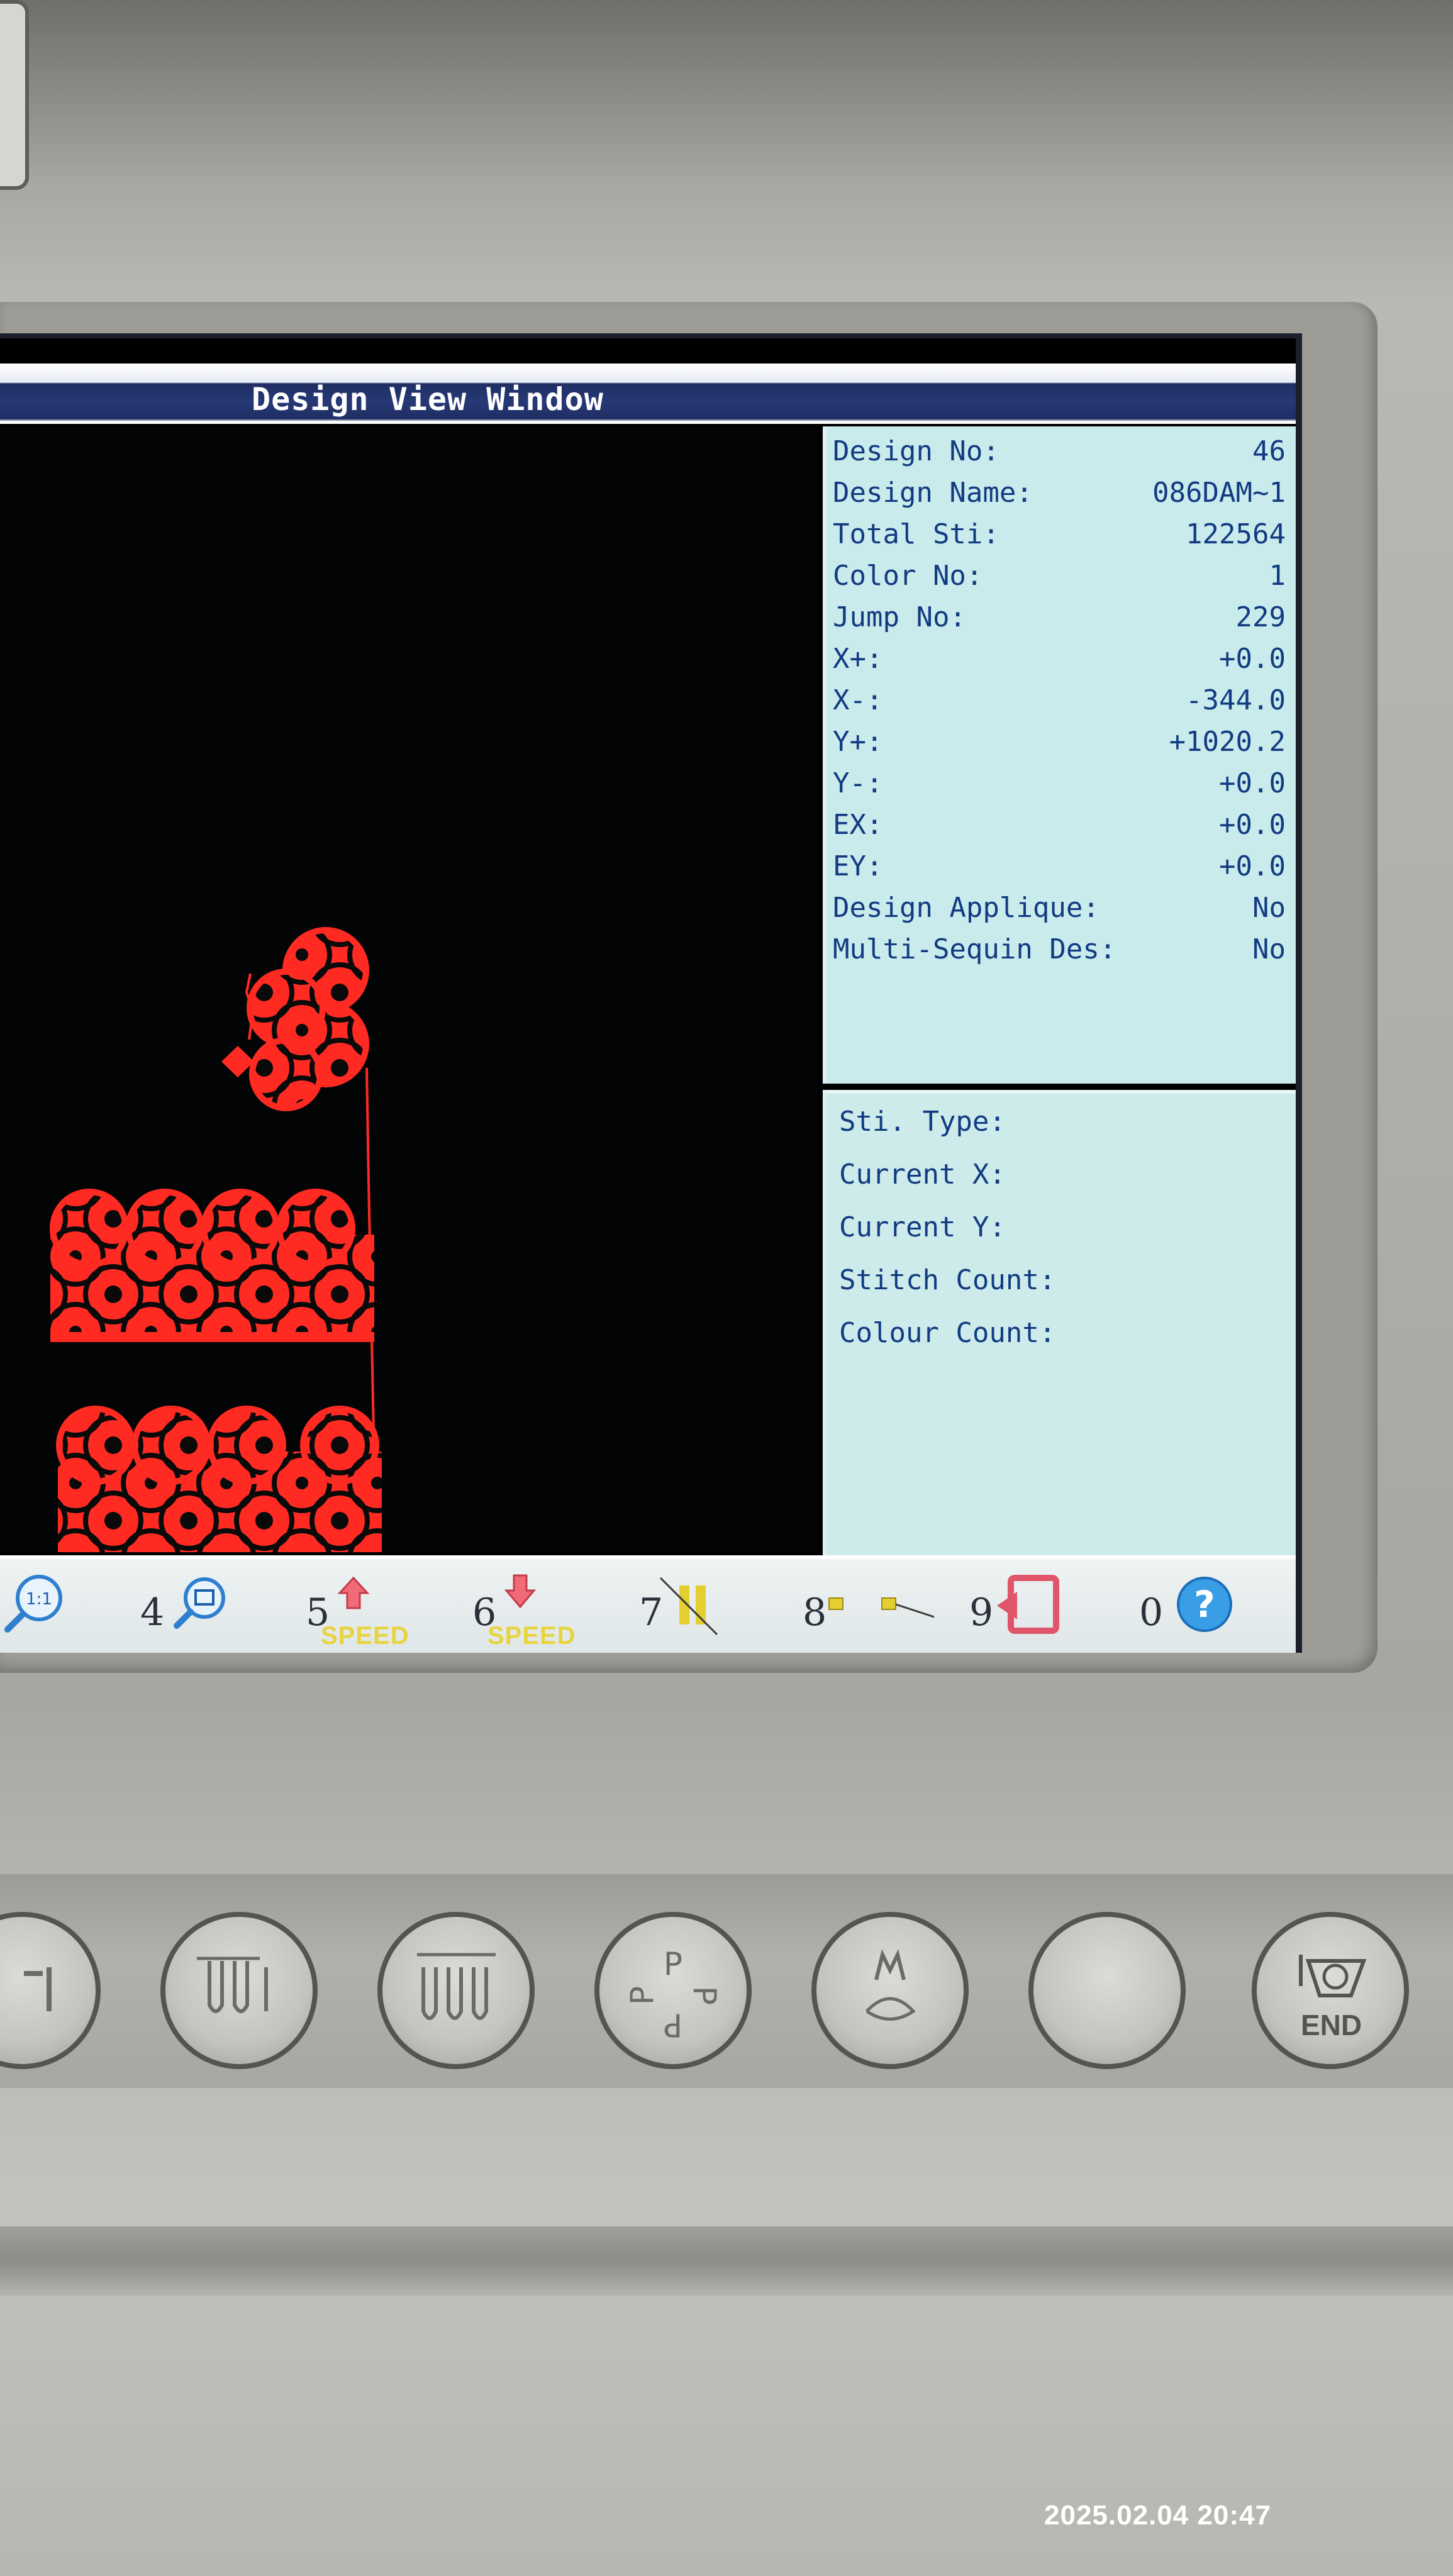 This screenshot has width=1453, height=2576. Describe the element at coordinates (428, 399) in the screenshot. I see `window-title: Design View Window` at that location.